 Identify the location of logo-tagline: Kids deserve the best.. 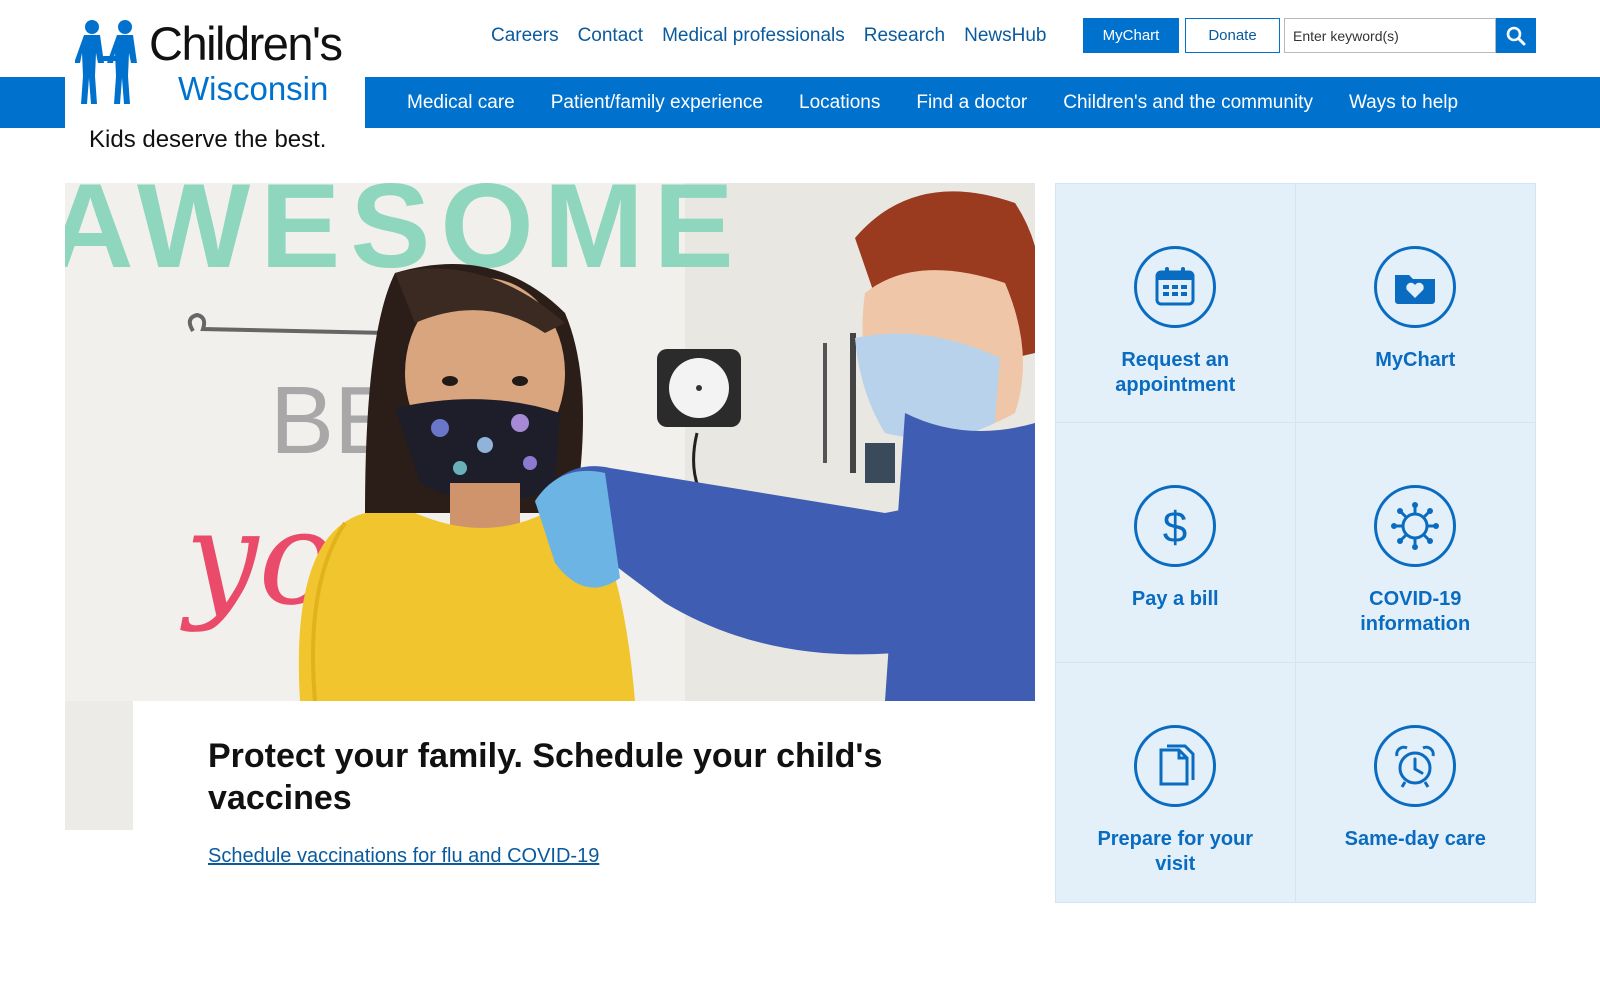
(208, 139).